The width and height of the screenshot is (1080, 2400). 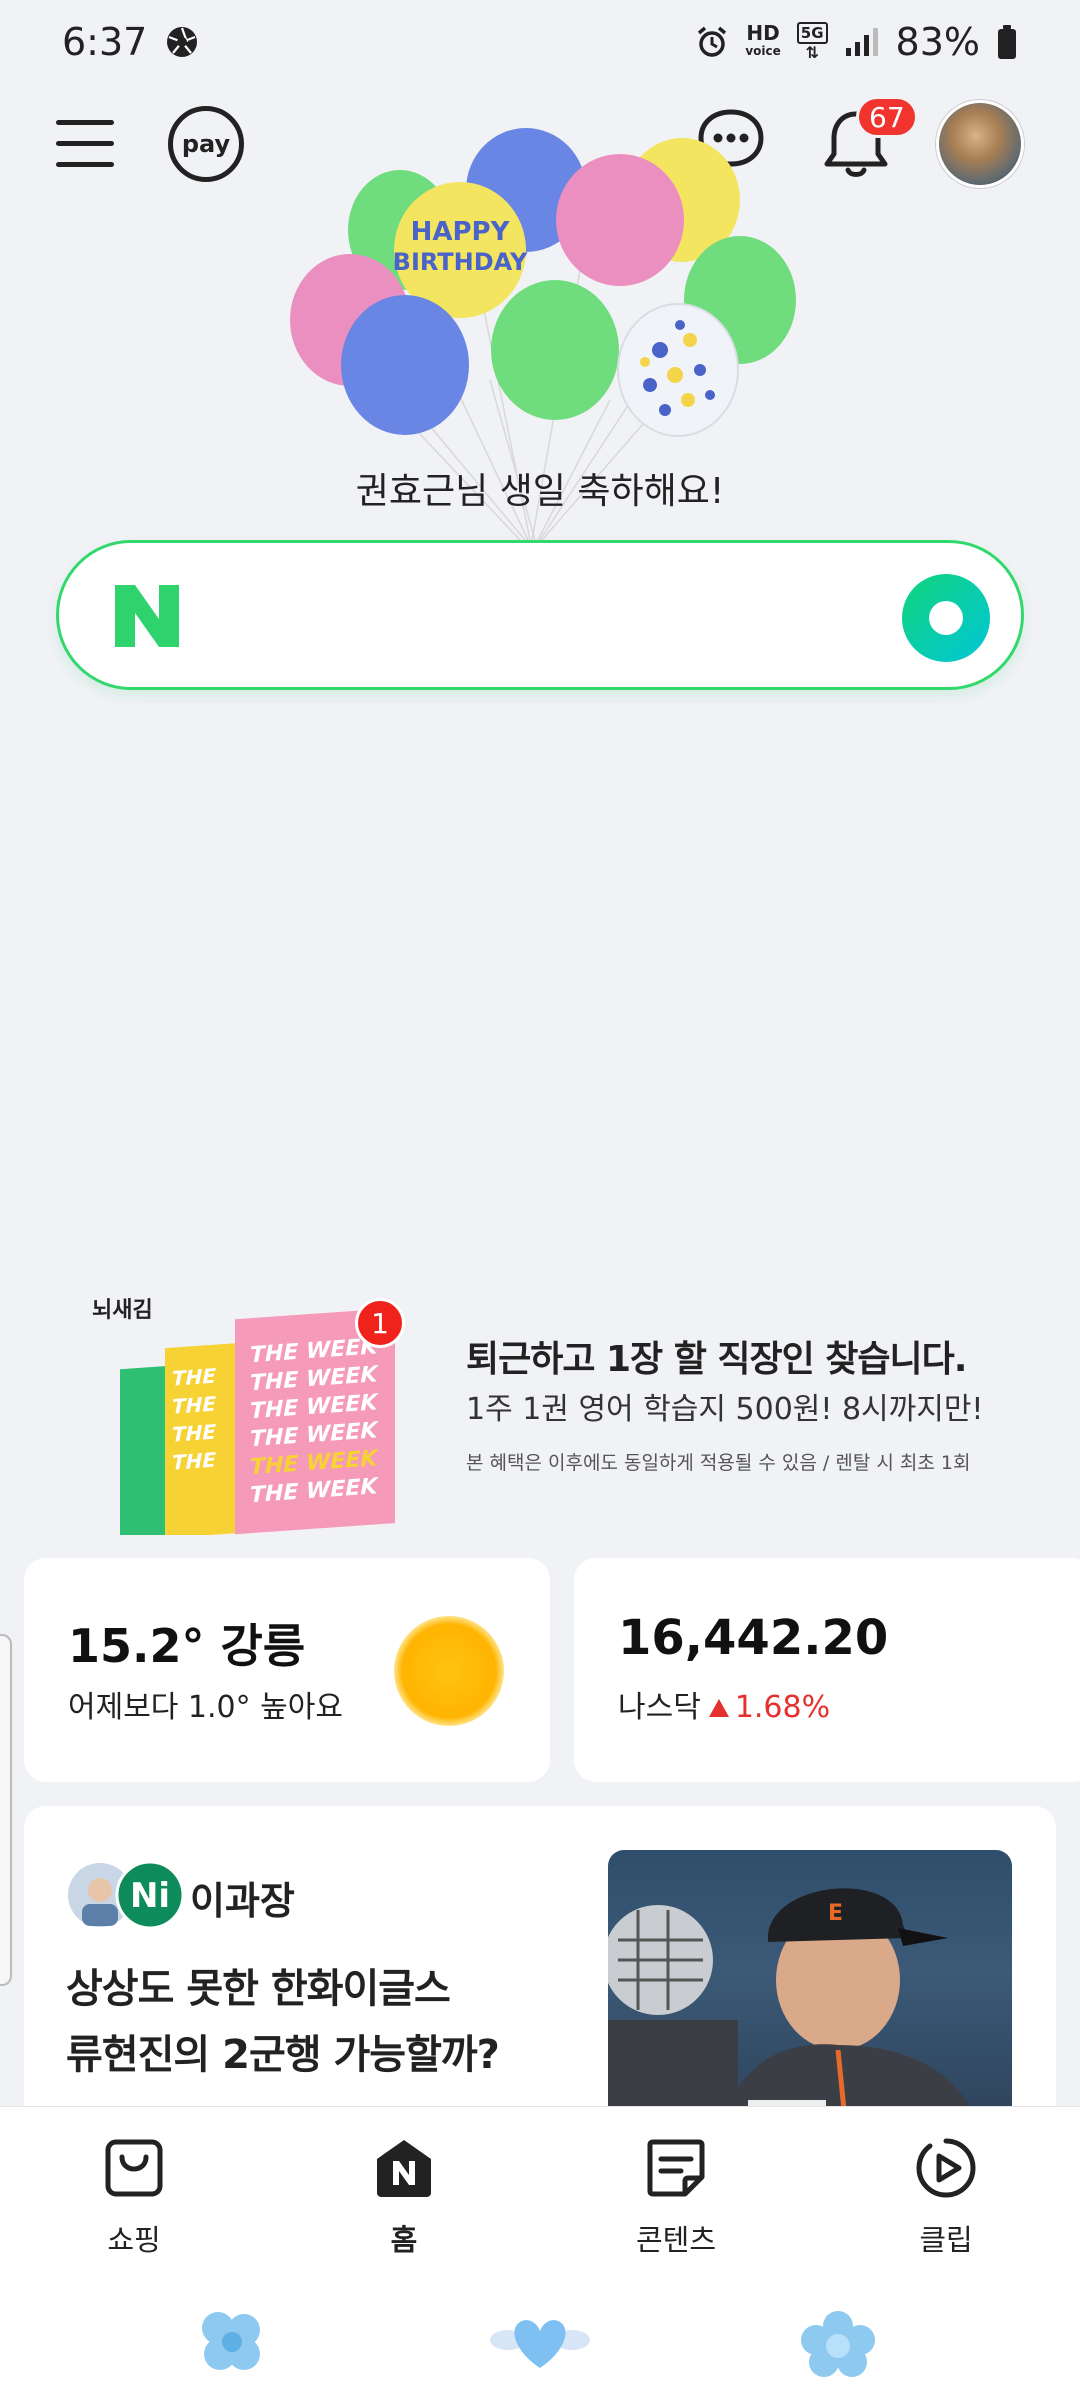 What do you see at coordinates (404, 2198) in the screenshot?
I see `nav-home: 홈` at bounding box center [404, 2198].